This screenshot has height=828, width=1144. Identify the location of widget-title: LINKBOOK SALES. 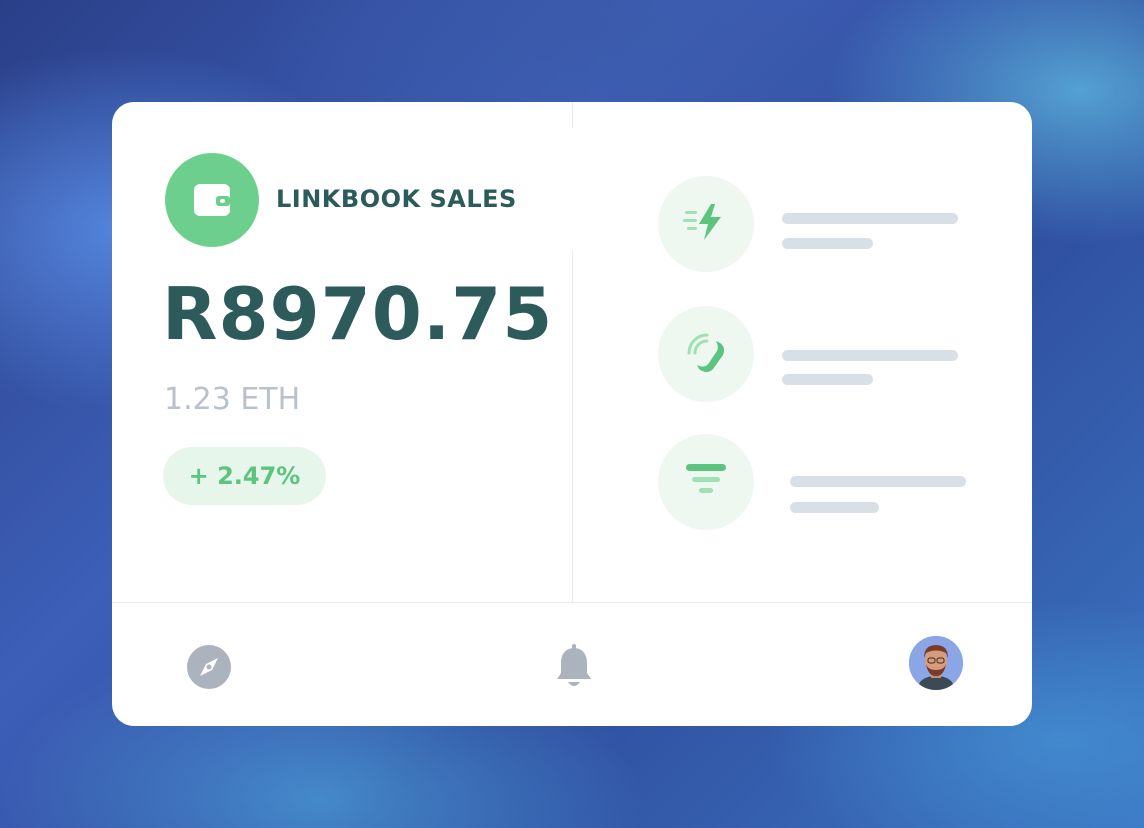
(396, 199).